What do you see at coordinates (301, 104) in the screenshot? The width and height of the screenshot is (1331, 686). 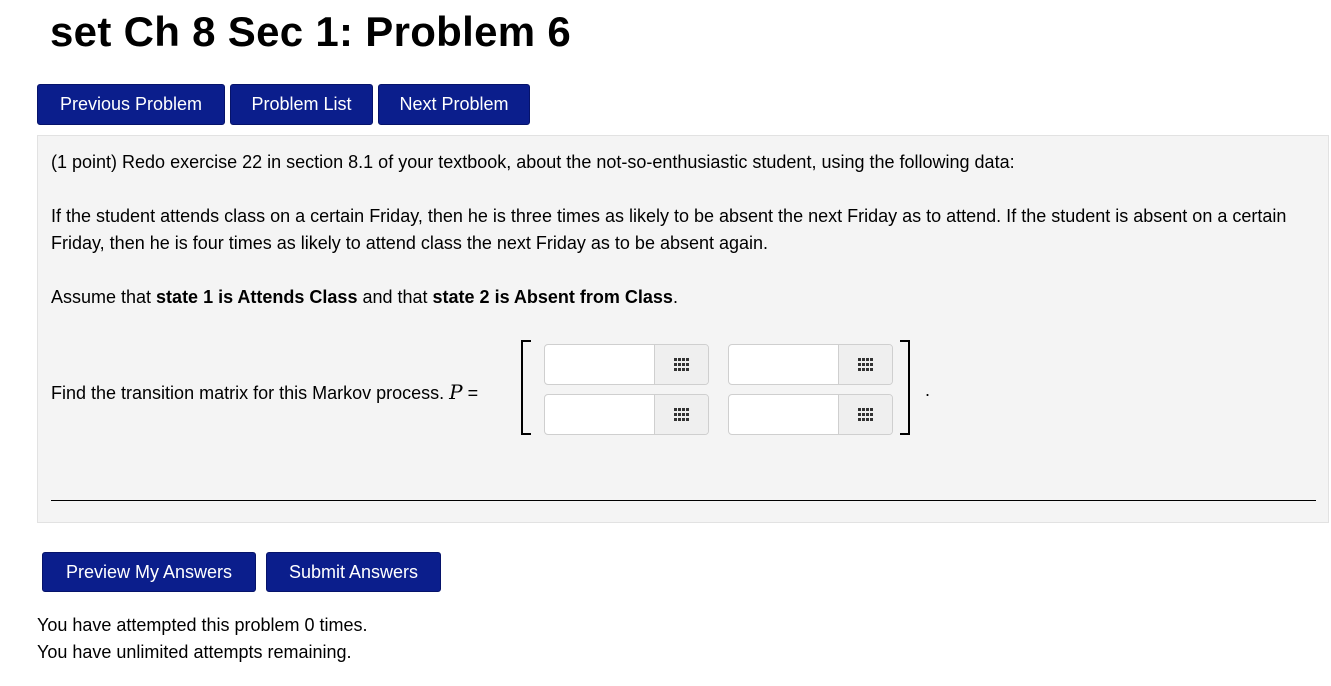 I see `problem-list-button: Problem List` at bounding box center [301, 104].